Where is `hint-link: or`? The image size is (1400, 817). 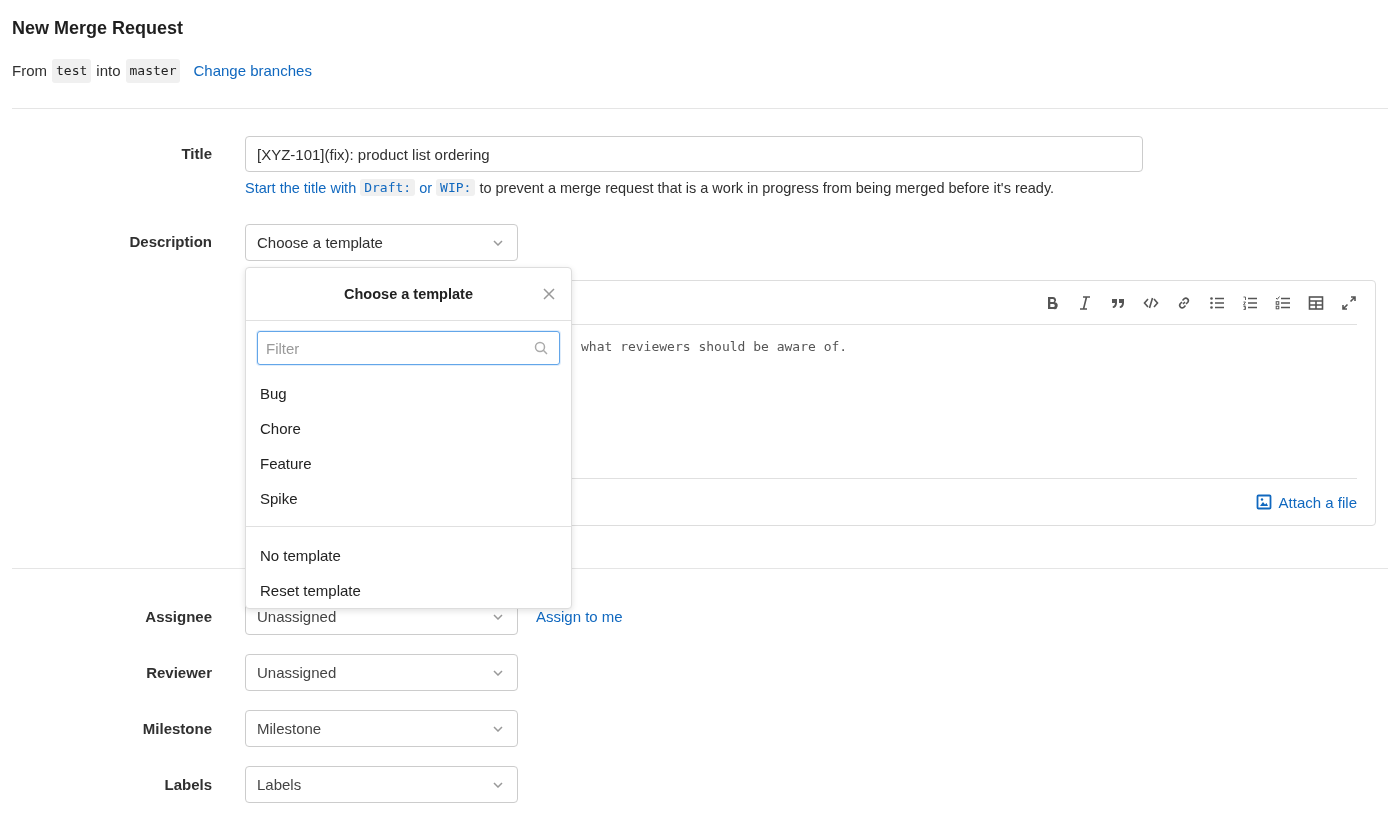 hint-link: or is located at coordinates (426, 187).